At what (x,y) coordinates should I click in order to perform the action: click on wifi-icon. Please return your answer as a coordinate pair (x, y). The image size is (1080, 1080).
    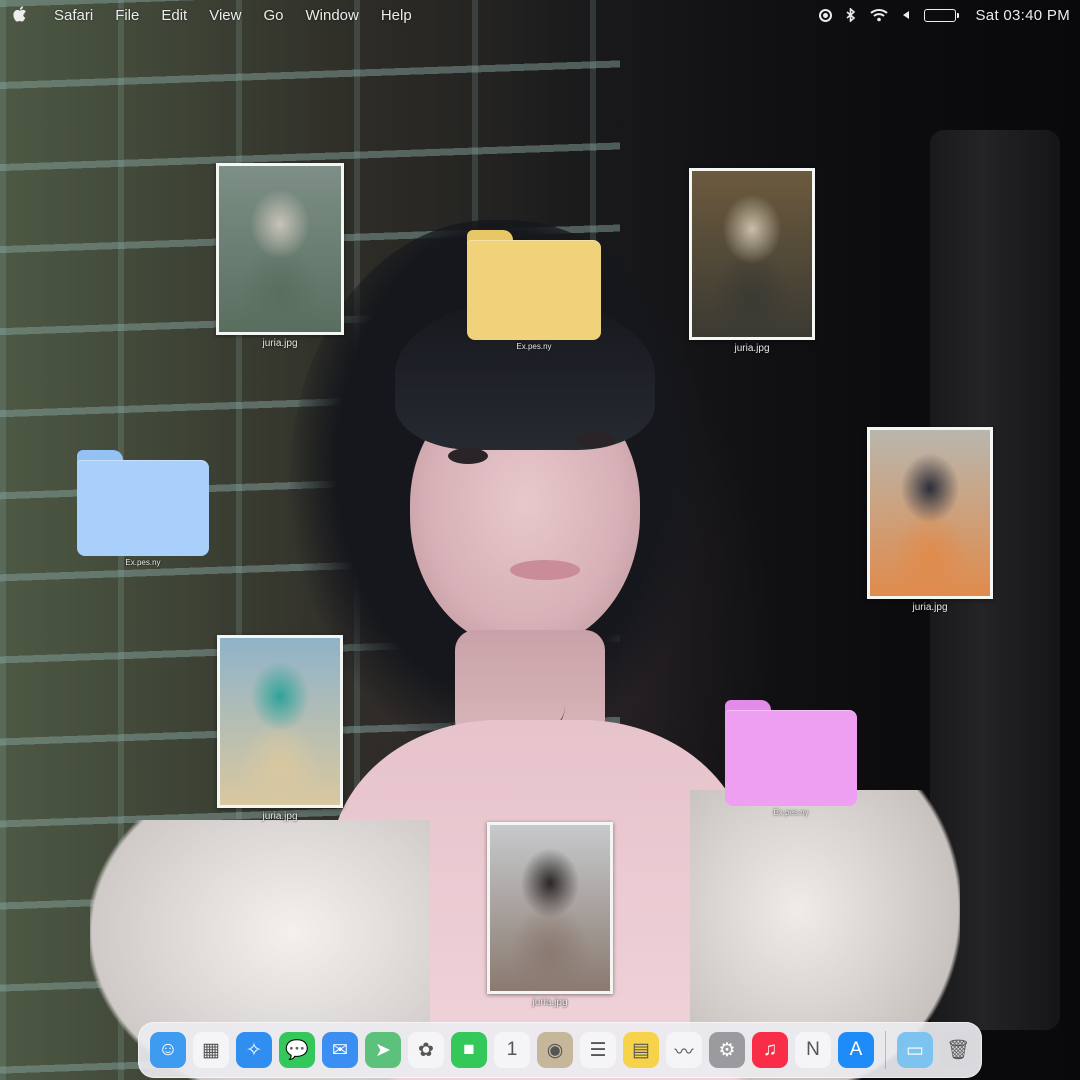
    Looking at the image, I should click on (878, 15).